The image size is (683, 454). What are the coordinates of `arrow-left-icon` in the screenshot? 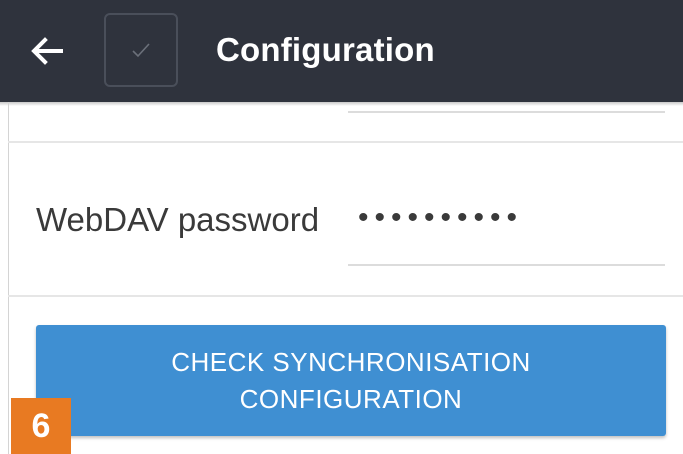 It's located at (47, 51).